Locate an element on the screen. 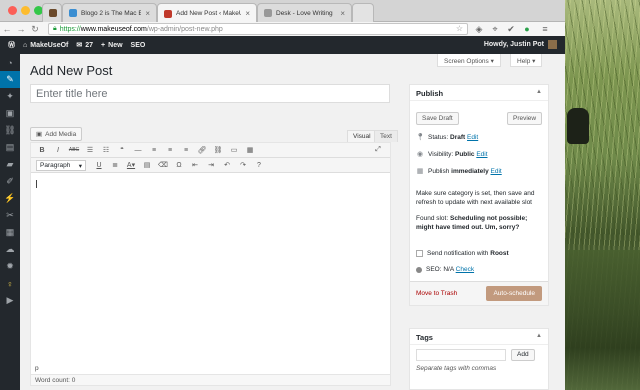 The image size is (640, 390). remove-link-icon: ⛓ is located at coordinates (218, 150).